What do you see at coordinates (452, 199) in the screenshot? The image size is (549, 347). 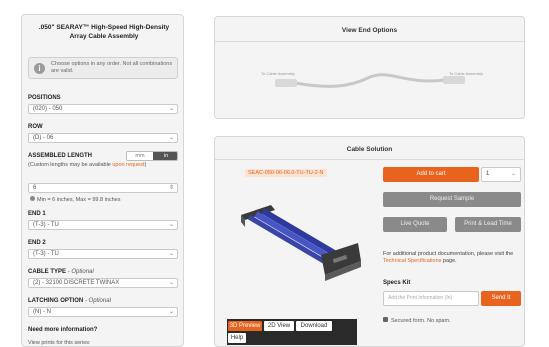 I see `request-sample-button: Request Sample` at bounding box center [452, 199].